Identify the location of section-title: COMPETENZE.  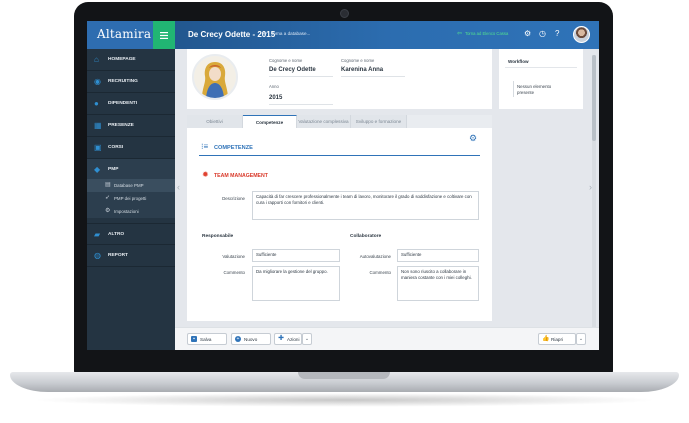
(233, 148).